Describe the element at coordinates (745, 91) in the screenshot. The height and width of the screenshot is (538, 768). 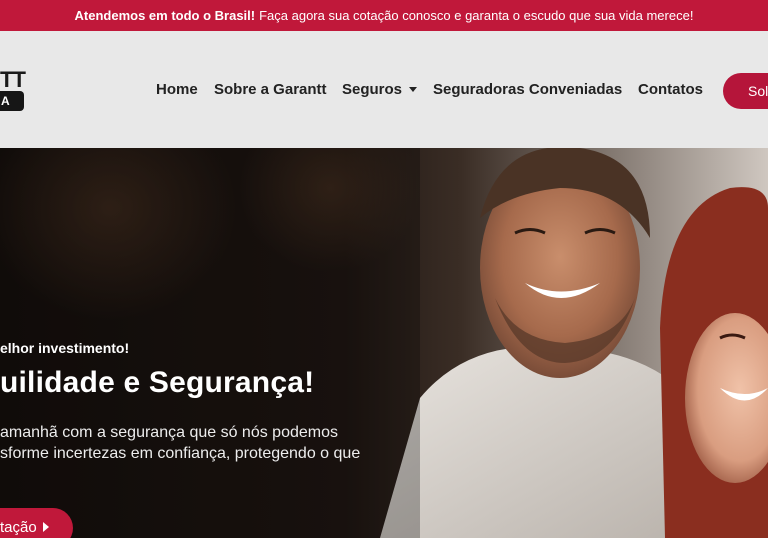
I see `quote-request-button: Soli` at that location.